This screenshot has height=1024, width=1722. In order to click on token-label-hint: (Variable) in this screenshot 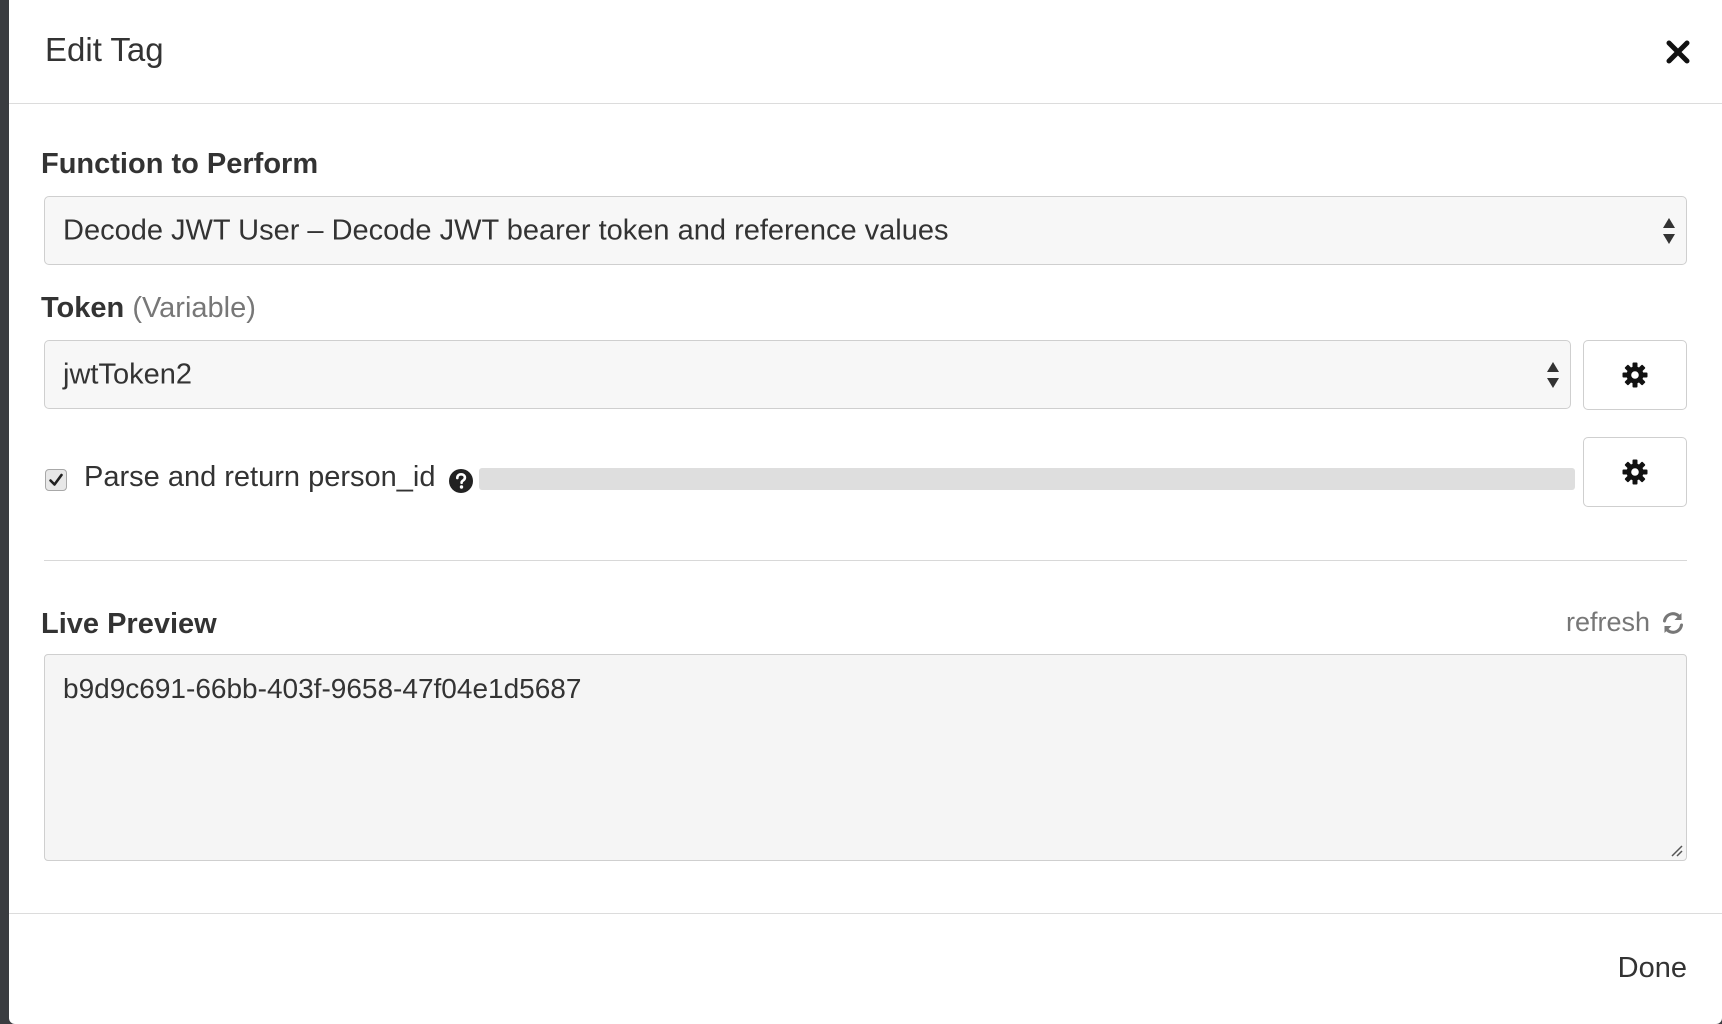, I will do `click(194, 308)`.